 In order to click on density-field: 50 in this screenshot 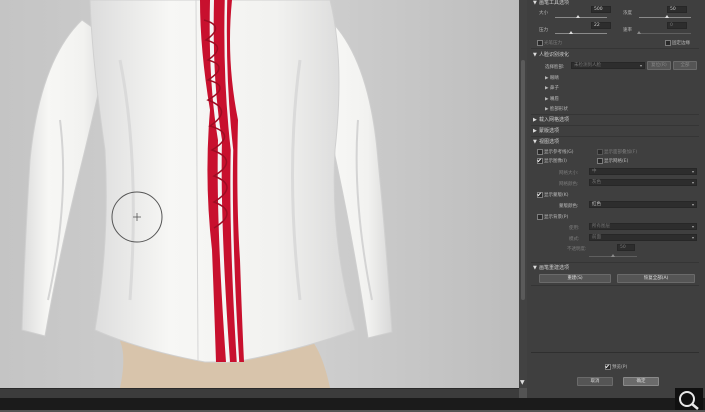, I will do `click(677, 9)`.